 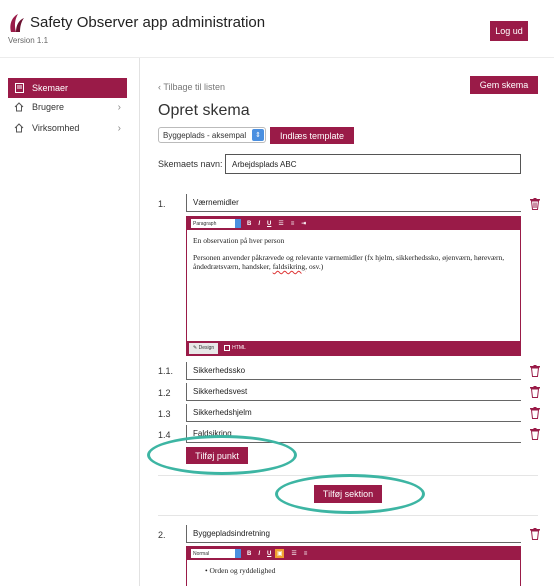 What do you see at coordinates (348, 494) in the screenshot?
I see `add-section-button: Tilføj sektion` at bounding box center [348, 494].